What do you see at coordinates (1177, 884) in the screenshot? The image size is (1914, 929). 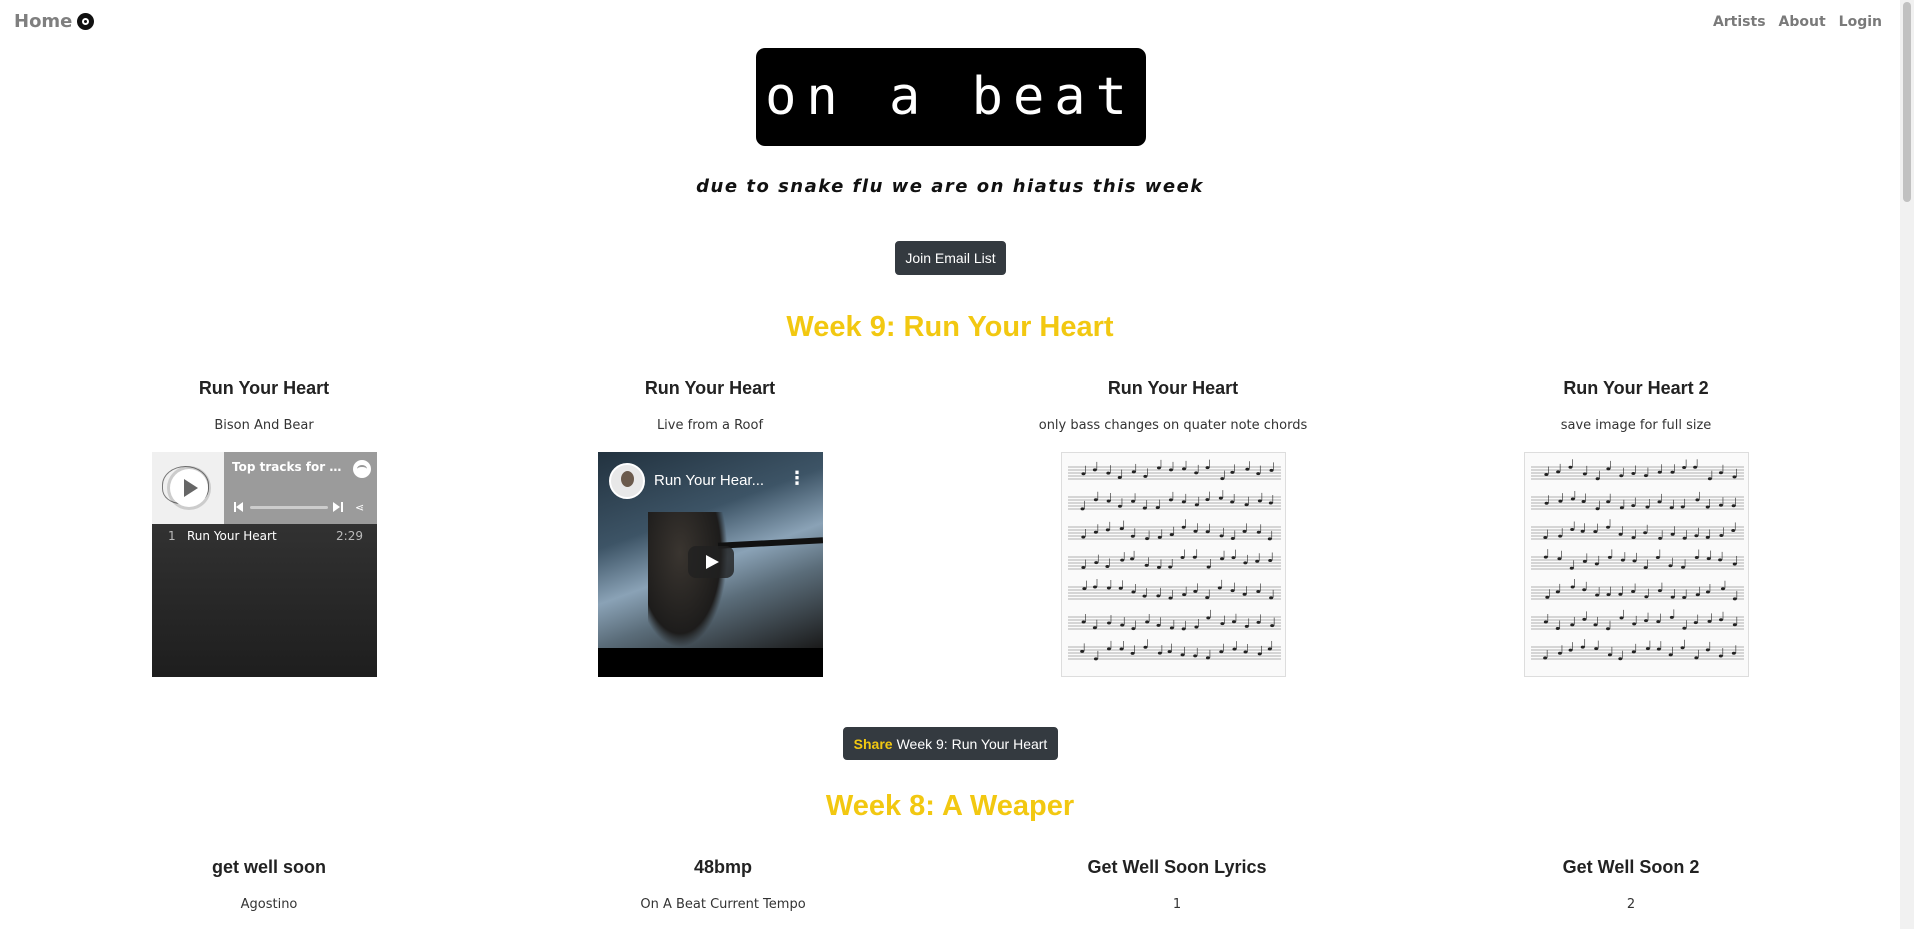 I see `song-card: Get Well Soon Lyrics 1` at bounding box center [1177, 884].